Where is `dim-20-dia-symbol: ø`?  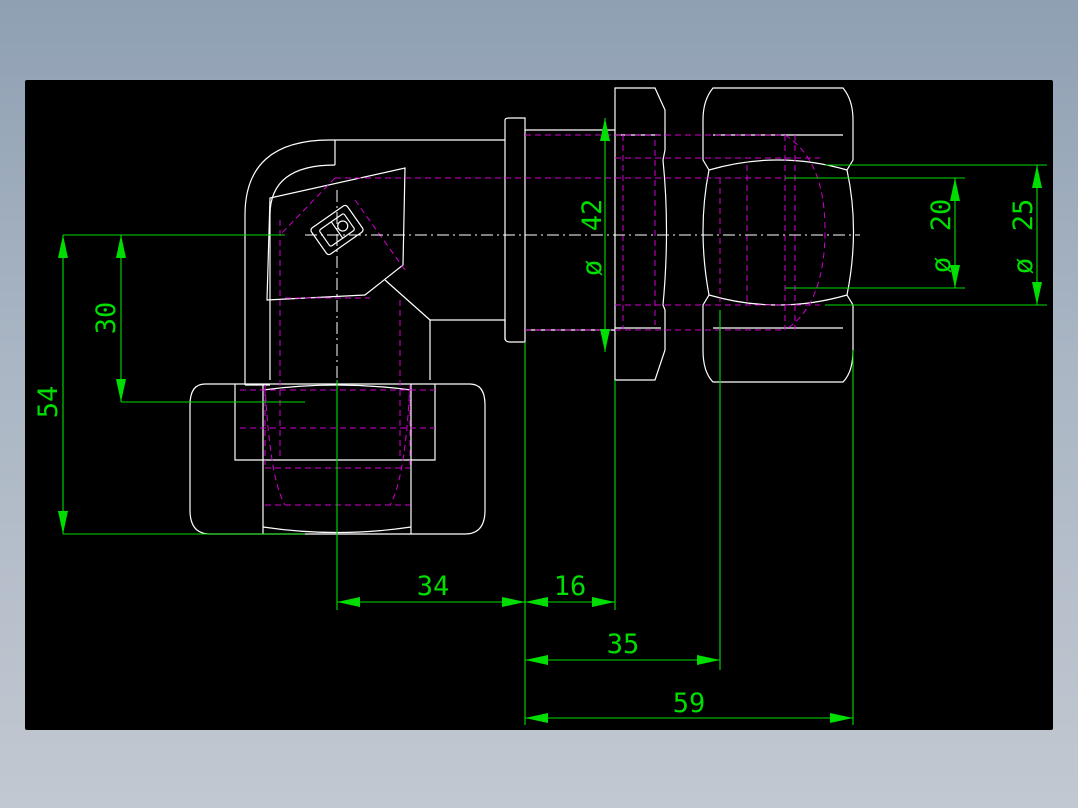
dim-20-dia-symbol: ø is located at coordinates (941, 265).